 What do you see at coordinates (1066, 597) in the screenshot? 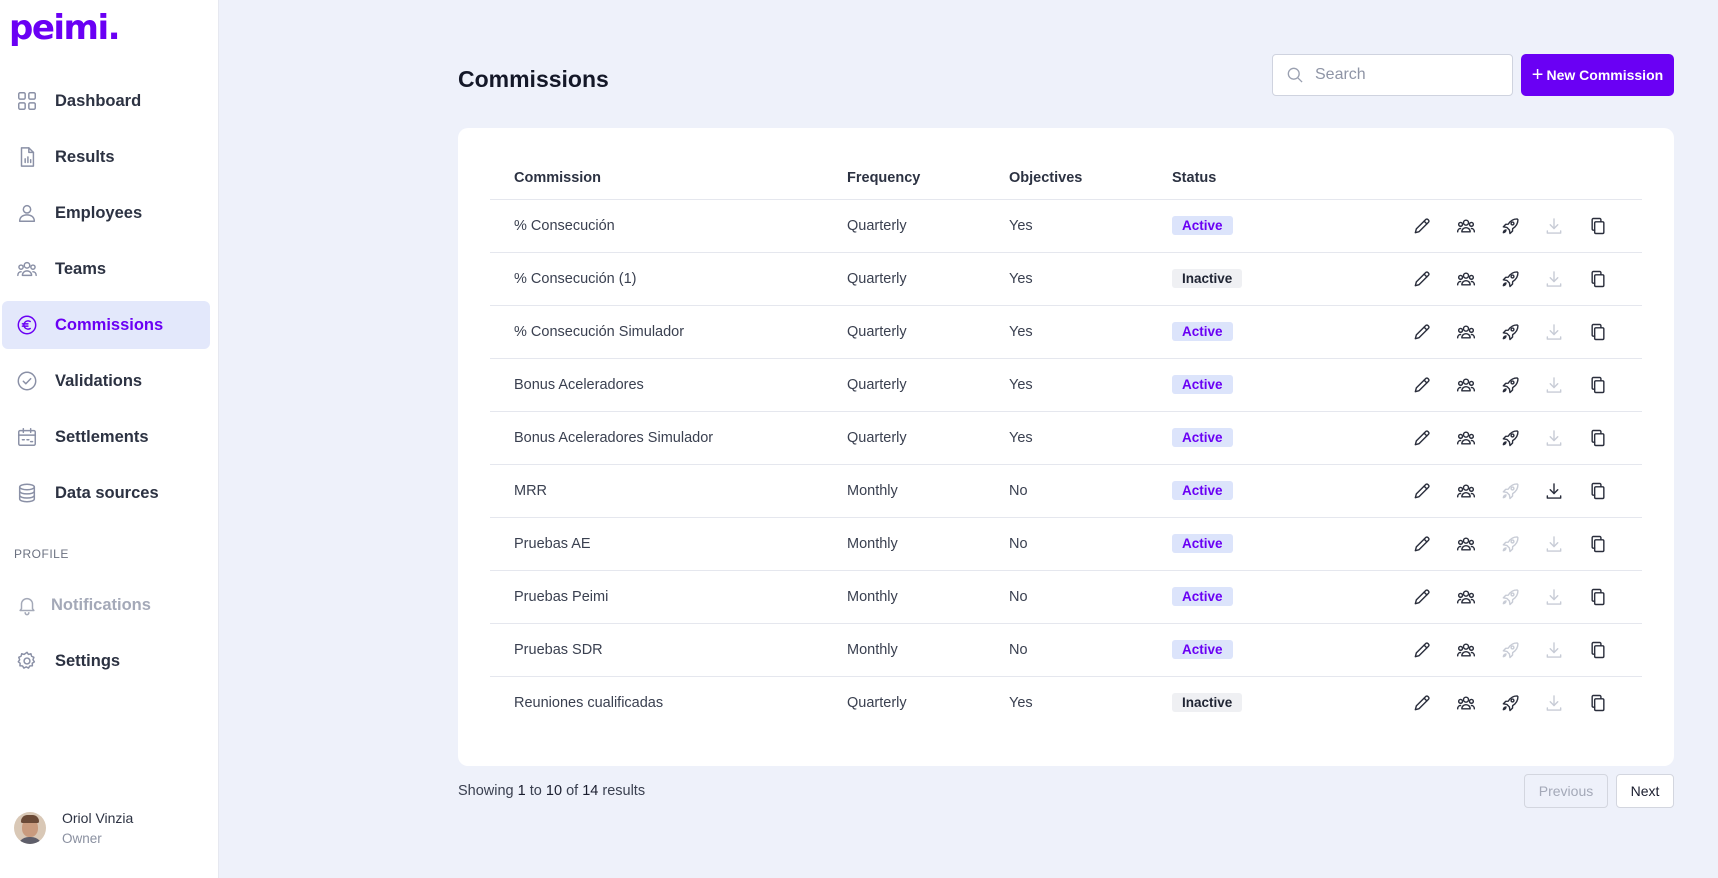
I see `table-row: Pruebas Peimi Monthly No Active` at bounding box center [1066, 597].